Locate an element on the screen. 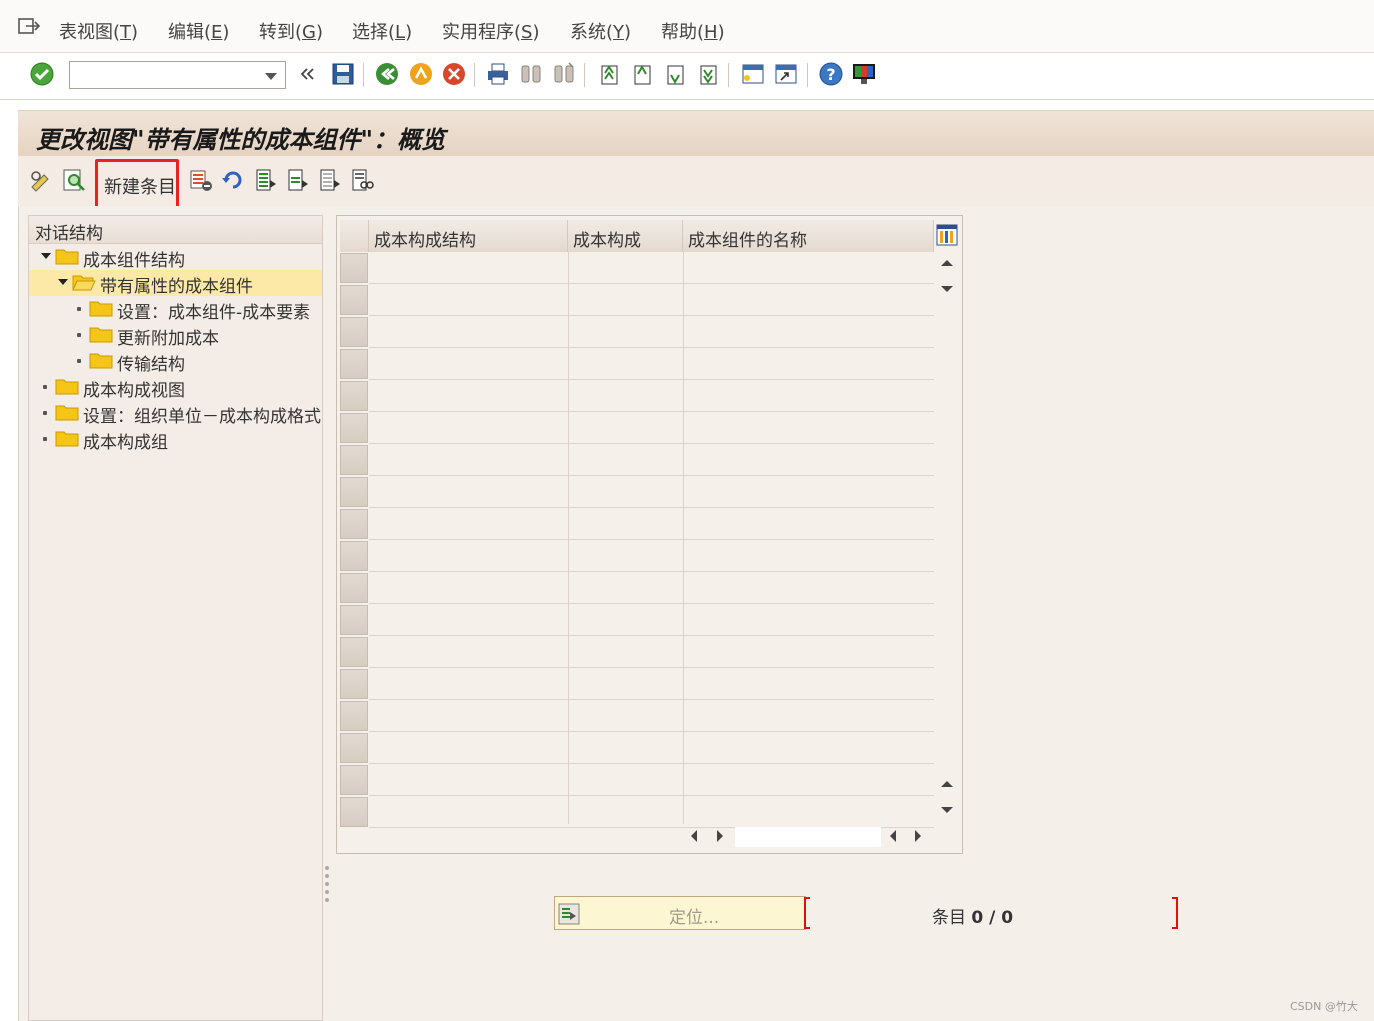 The height and width of the screenshot is (1021, 1374). menu-exit-icon is located at coordinates (29, 26).